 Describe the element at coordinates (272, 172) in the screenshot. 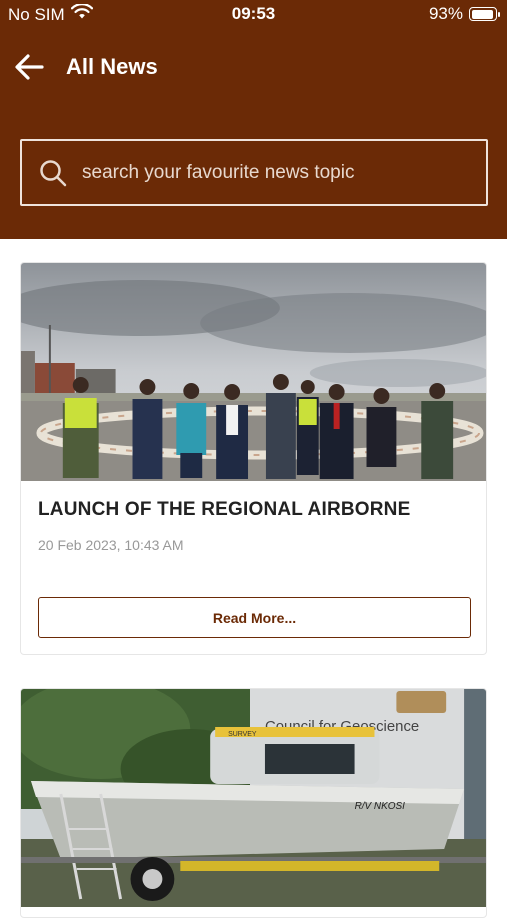

I see `search-input` at that location.